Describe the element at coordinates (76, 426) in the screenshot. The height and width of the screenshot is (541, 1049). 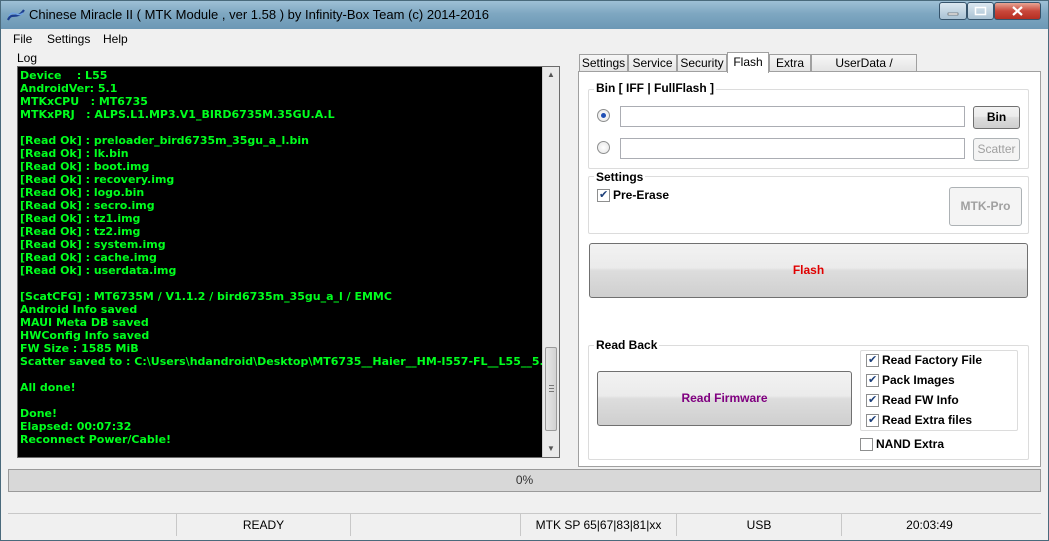
I see `log-line: Elapsed: 00:07:32` at that location.